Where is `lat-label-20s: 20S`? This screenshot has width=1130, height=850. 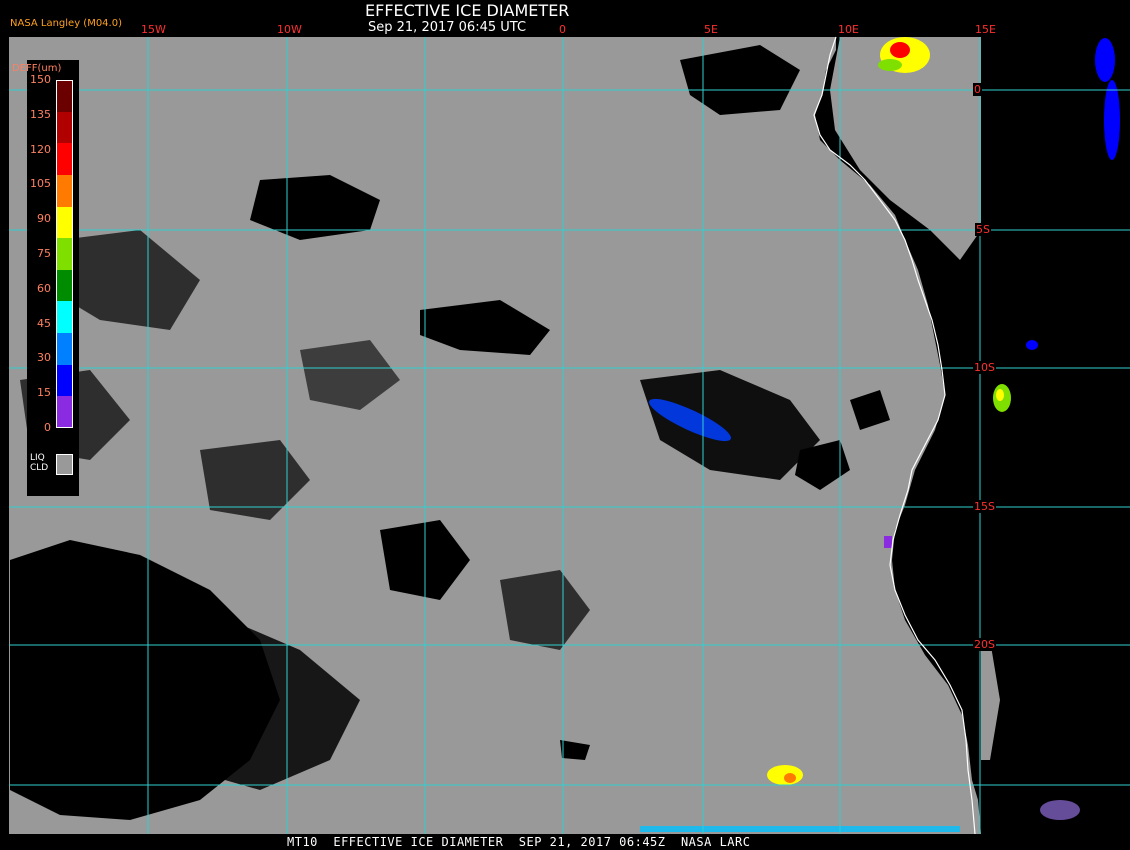
lat-label-20s: 20S is located at coordinates (984, 644).